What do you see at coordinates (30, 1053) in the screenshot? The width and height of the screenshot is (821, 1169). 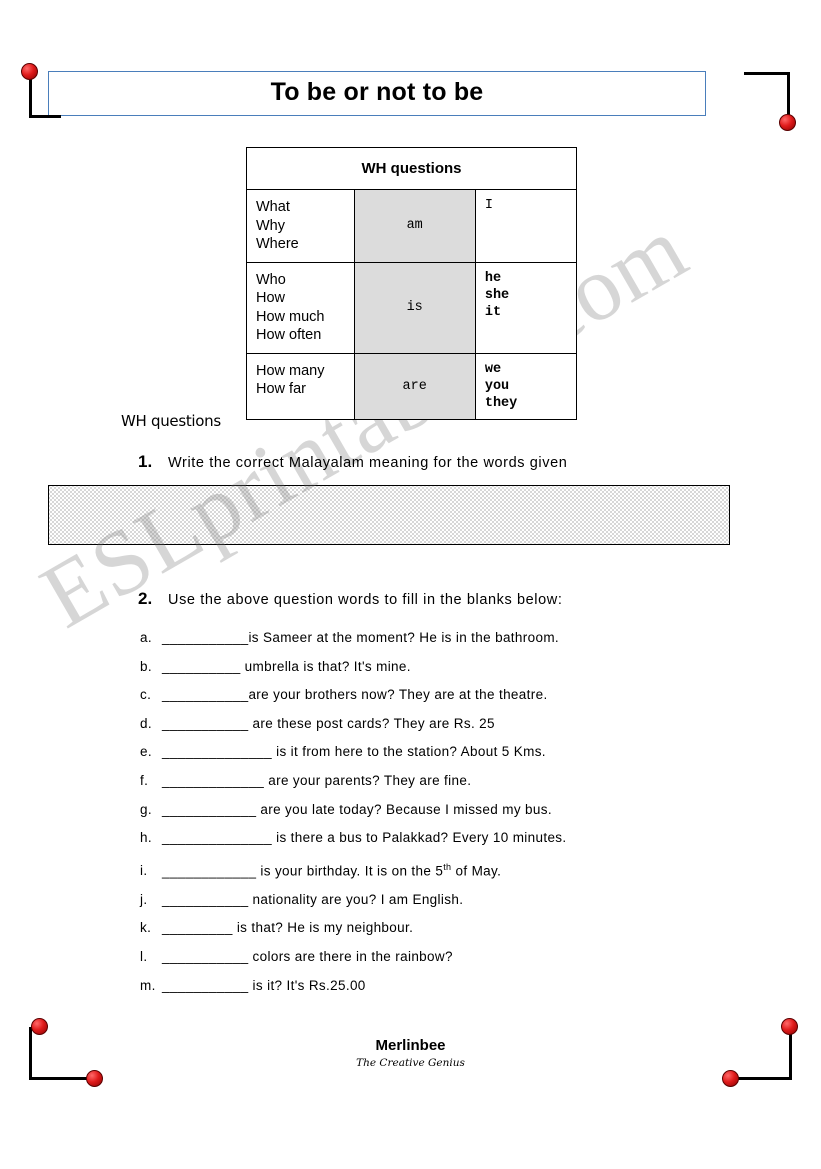 I see `corner-bracket-bottom-left-vertical` at bounding box center [30, 1053].